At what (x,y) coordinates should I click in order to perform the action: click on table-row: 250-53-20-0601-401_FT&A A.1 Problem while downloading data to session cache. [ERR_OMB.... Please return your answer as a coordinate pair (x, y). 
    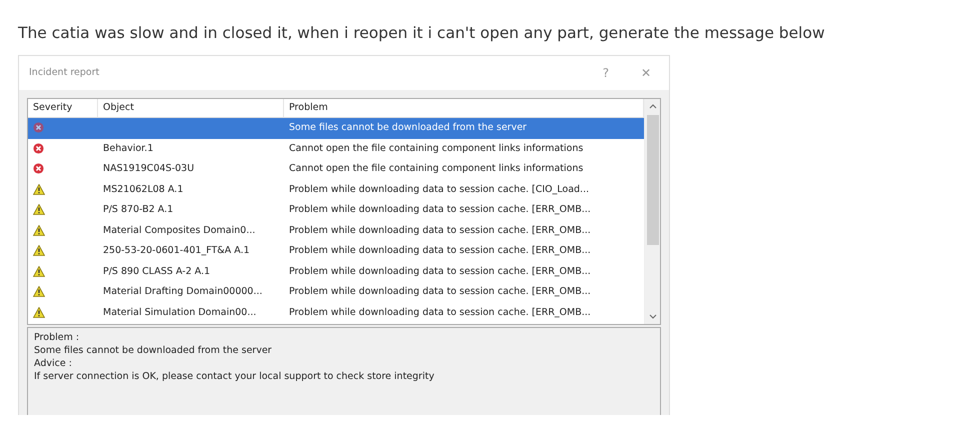
    Looking at the image, I should click on (336, 251).